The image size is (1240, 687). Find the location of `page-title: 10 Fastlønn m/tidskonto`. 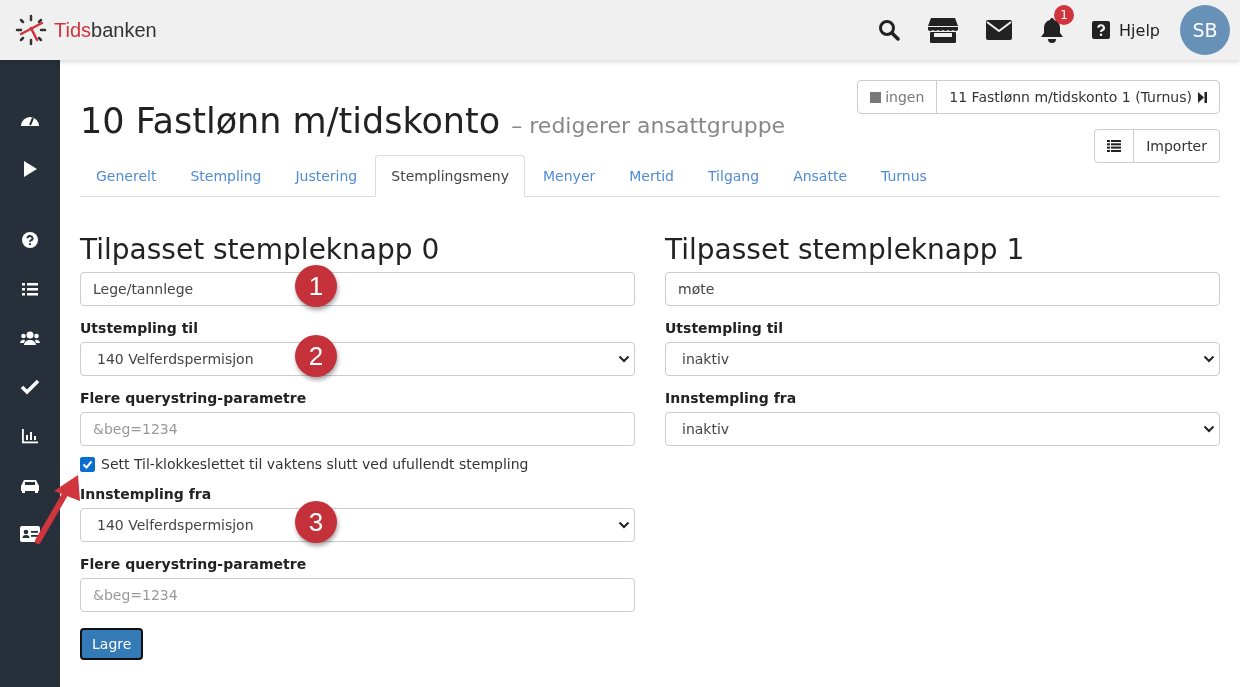

page-title: 10 Fastlønn m/tidskonto is located at coordinates (290, 121).